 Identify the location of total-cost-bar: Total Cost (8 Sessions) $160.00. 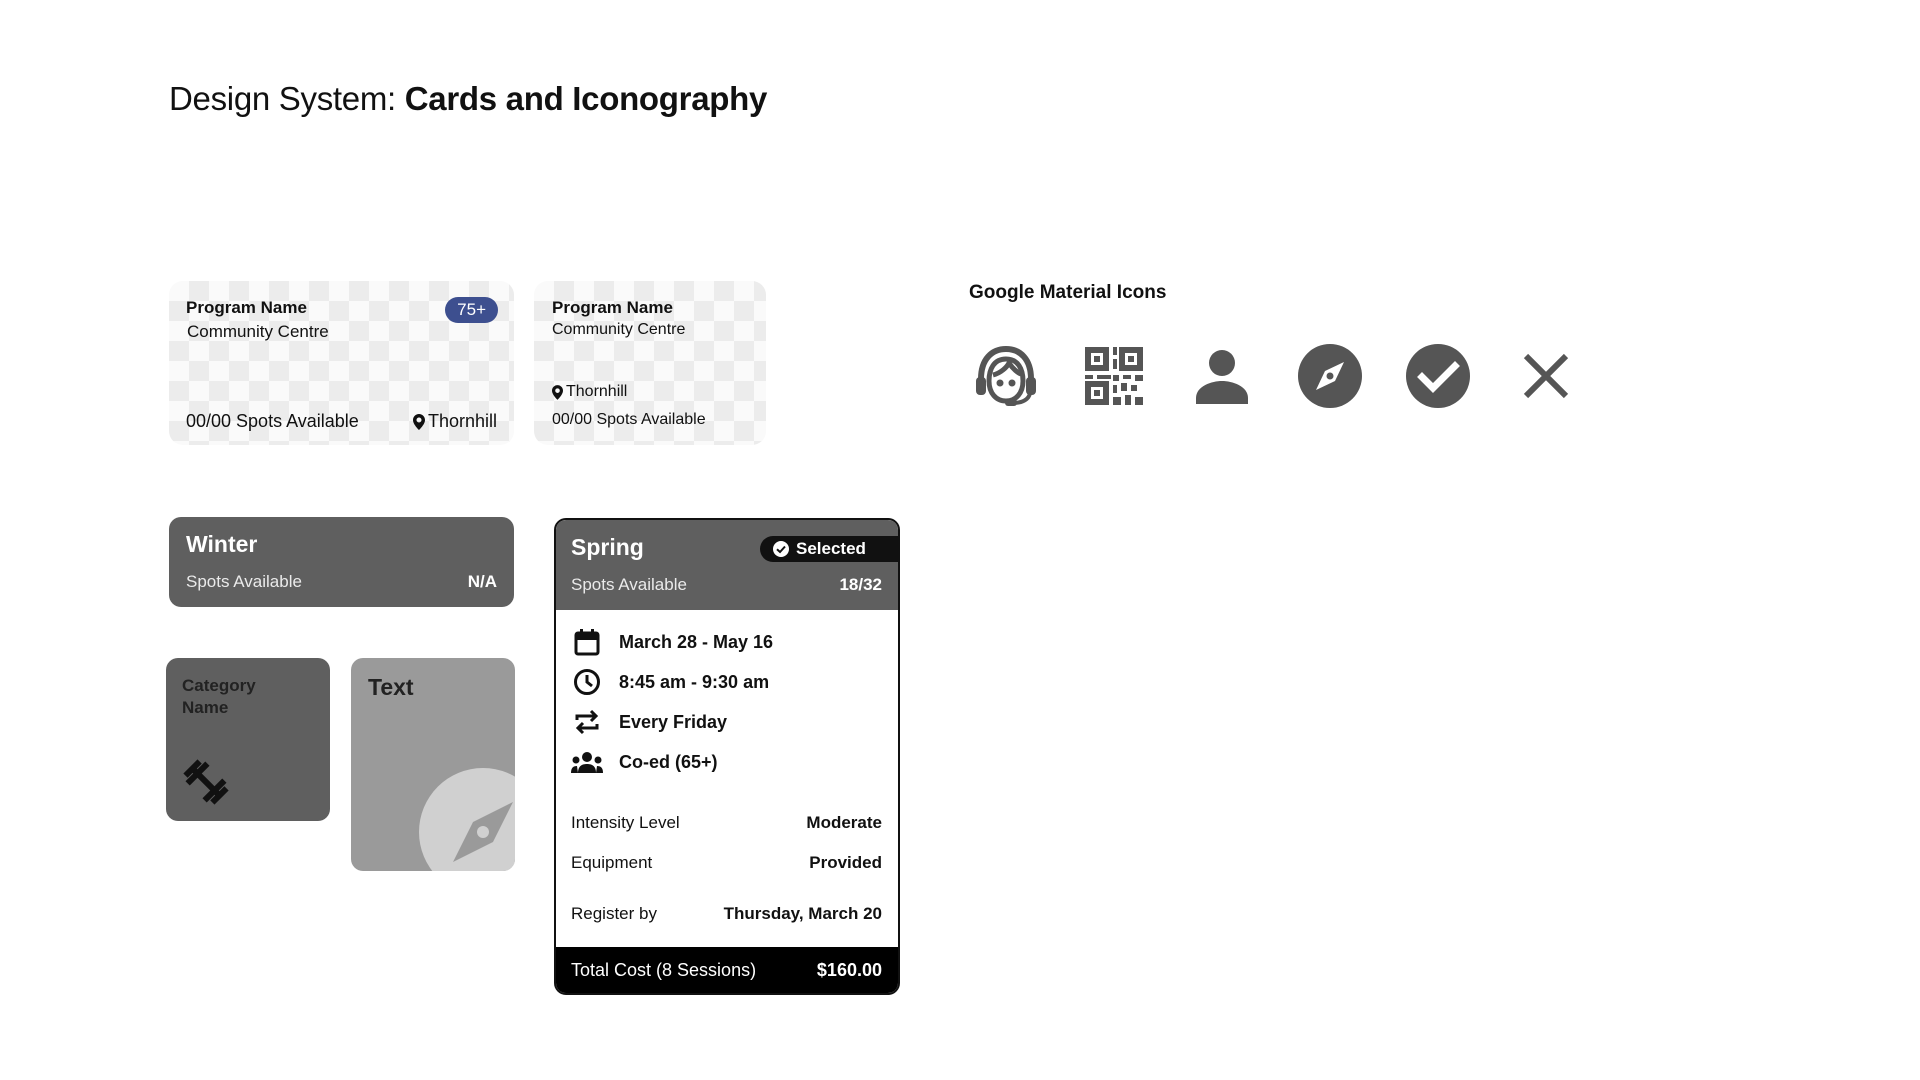
(727, 970).